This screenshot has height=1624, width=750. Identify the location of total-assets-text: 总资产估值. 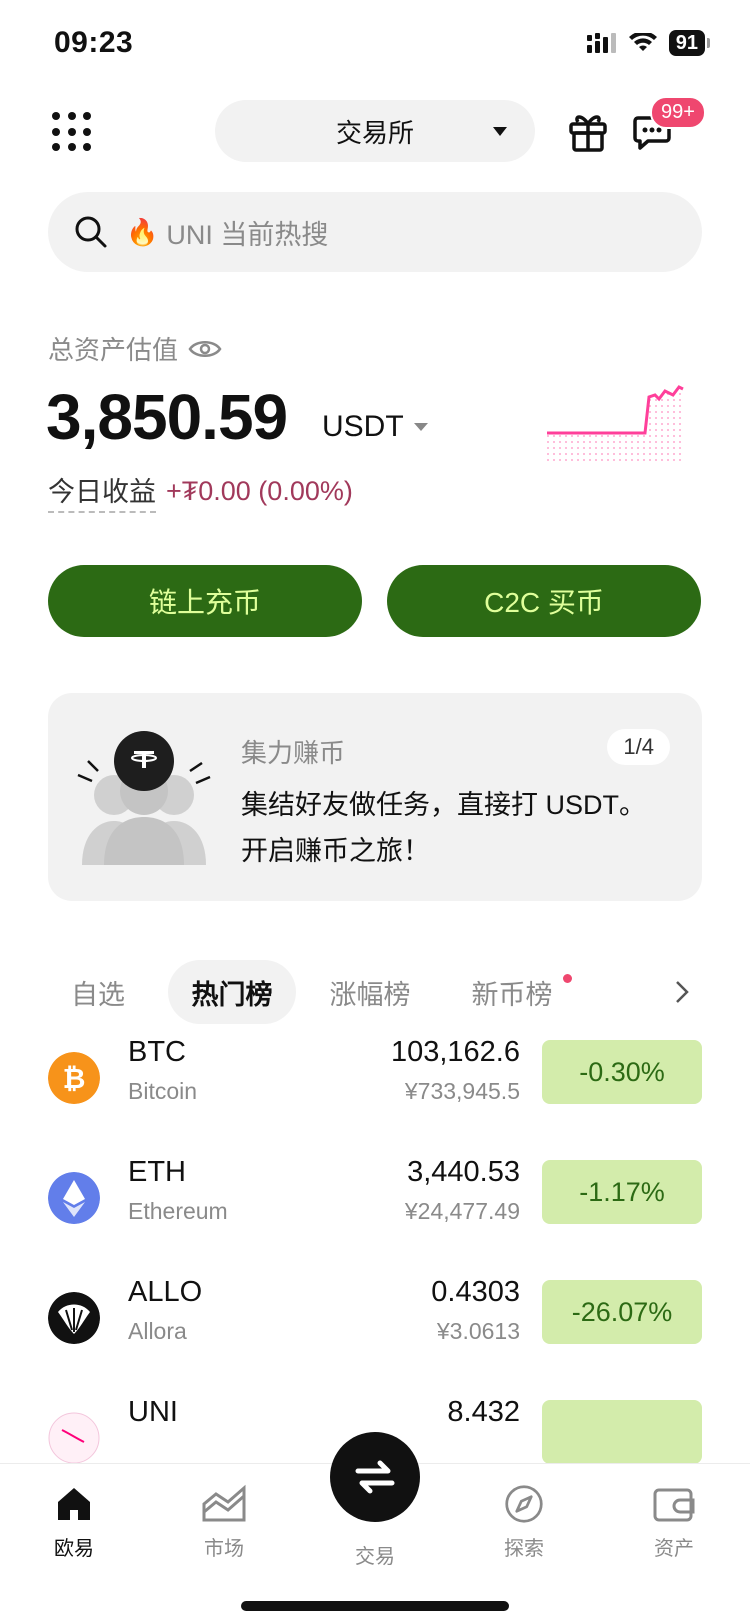
(113, 350).